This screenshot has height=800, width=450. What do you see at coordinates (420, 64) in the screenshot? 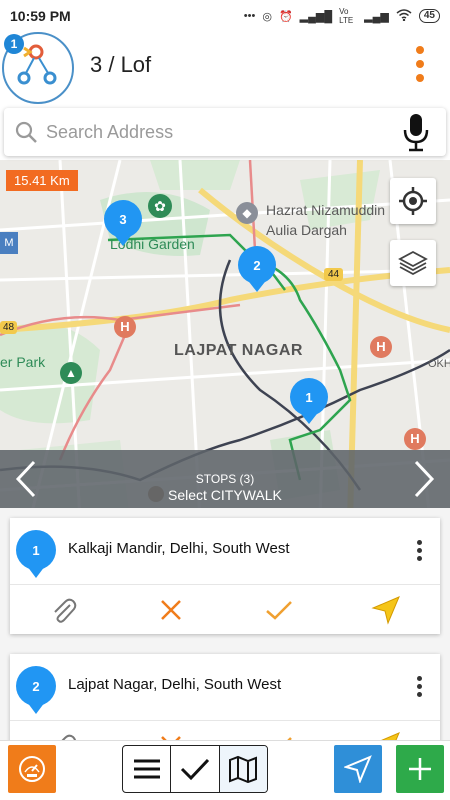
I see `overflow-menu-icon` at bounding box center [420, 64].